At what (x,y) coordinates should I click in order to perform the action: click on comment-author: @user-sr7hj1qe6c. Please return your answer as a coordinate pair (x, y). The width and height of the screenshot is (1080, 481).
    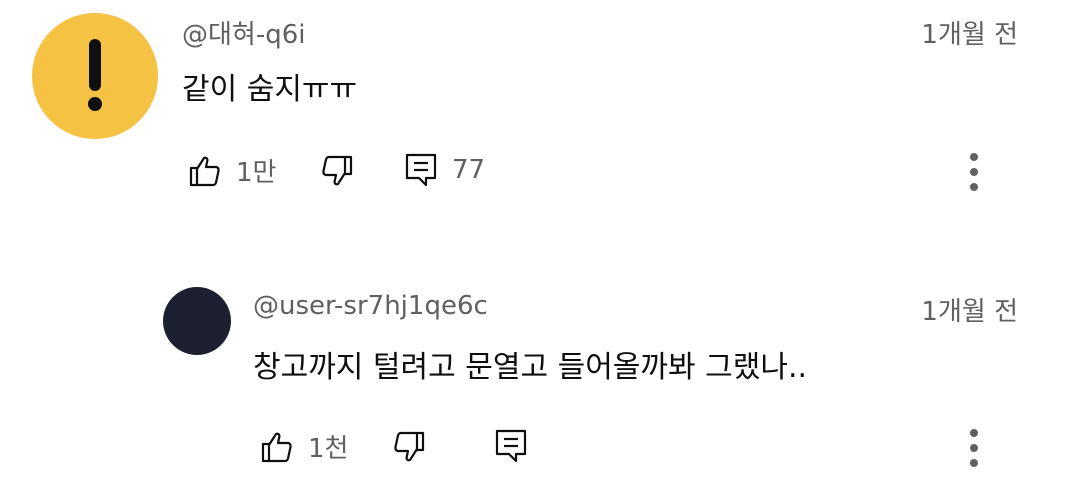
    Looking at the image, I should click on (370, 306).